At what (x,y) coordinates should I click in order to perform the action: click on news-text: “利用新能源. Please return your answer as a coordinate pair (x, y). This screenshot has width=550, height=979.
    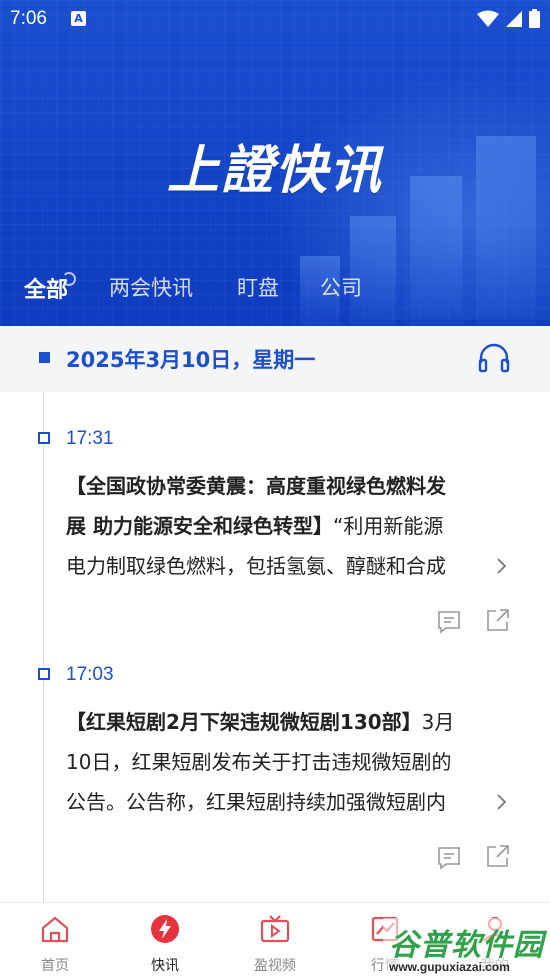
    Looking at the image, I should click on (388, 526).